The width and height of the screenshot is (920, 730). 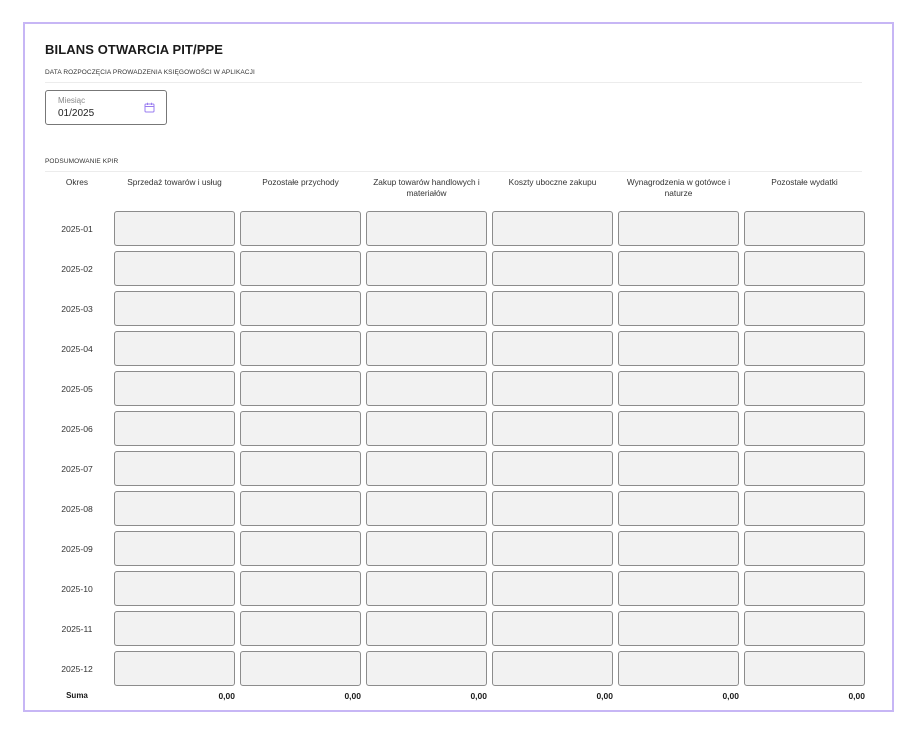 What do you see at coordinates (72, 100) in the screenshot?
I see `month-field-label: Miesiąc` at bounding box center [72, 100].